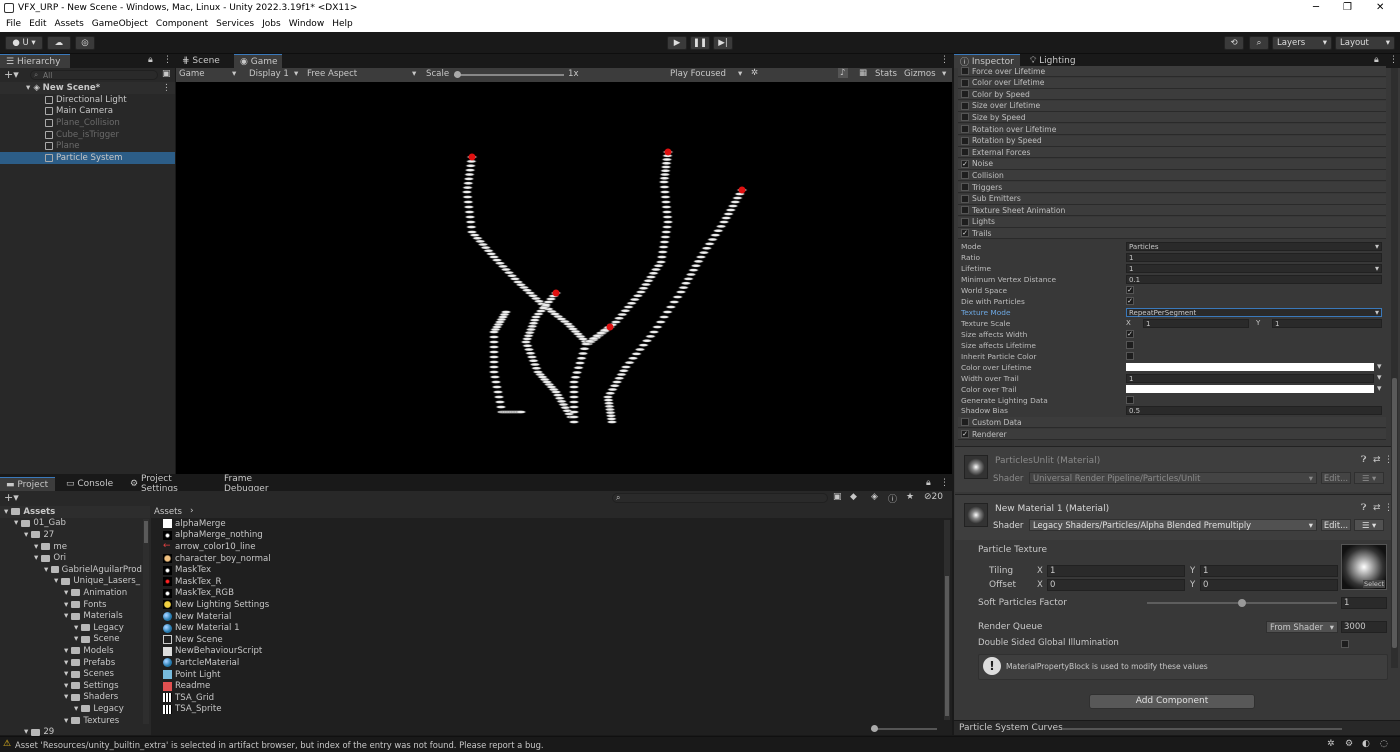  I want to click on help-icon: ❓︎, so click(1363, 460).